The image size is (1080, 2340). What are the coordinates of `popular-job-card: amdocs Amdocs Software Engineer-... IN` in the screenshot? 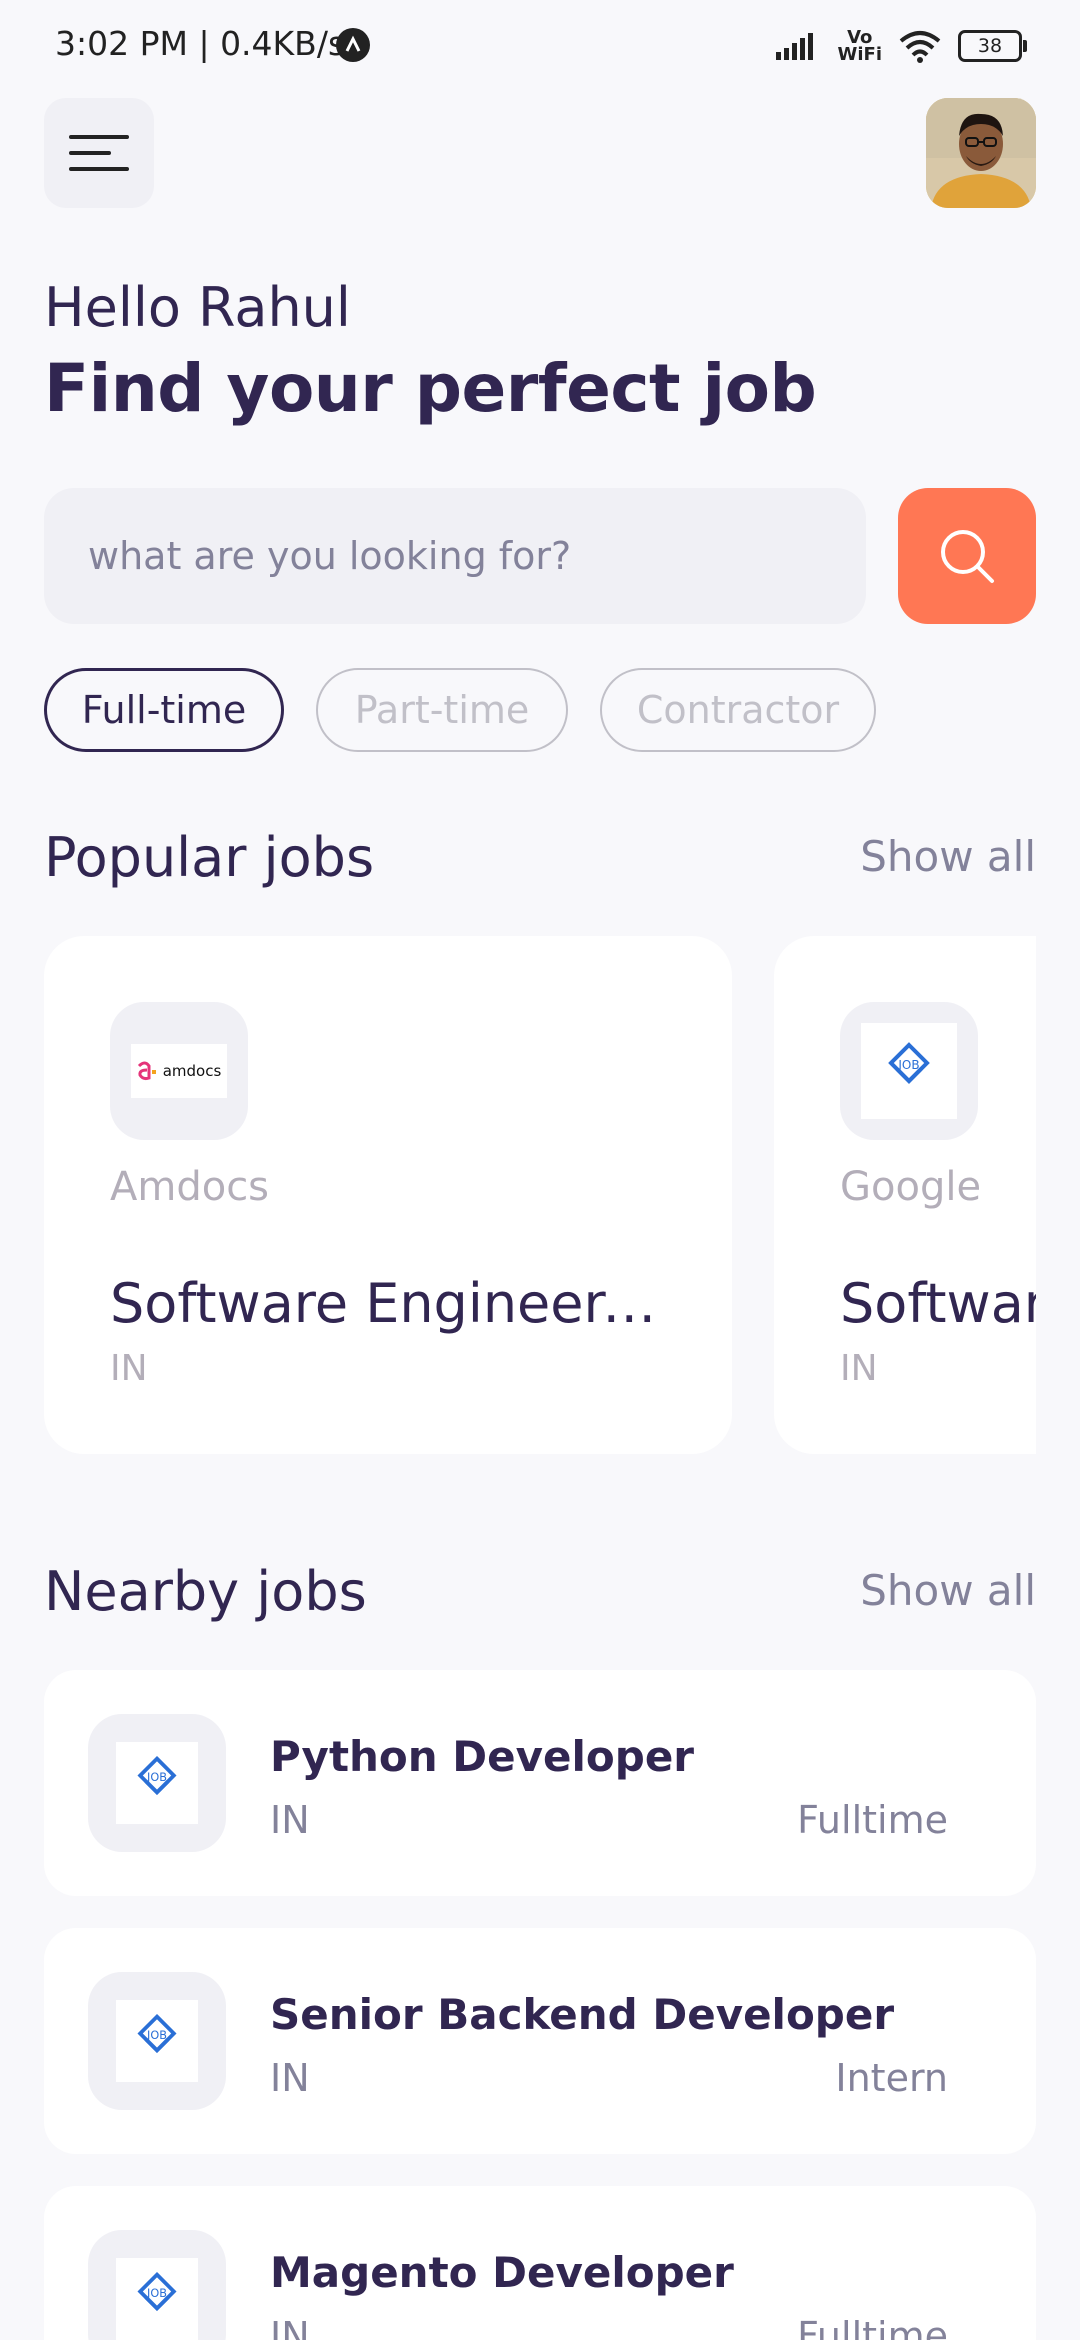 It's located at (388, 1195).